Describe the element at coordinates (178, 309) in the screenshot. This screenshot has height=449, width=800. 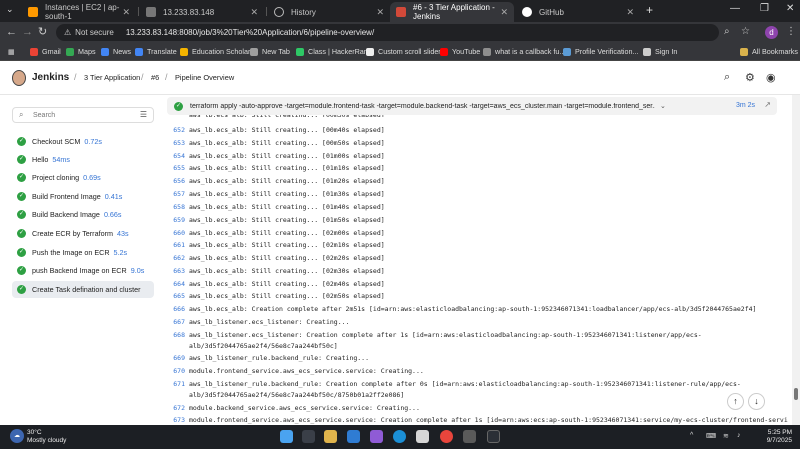
I see `line-number: 666` at that location.